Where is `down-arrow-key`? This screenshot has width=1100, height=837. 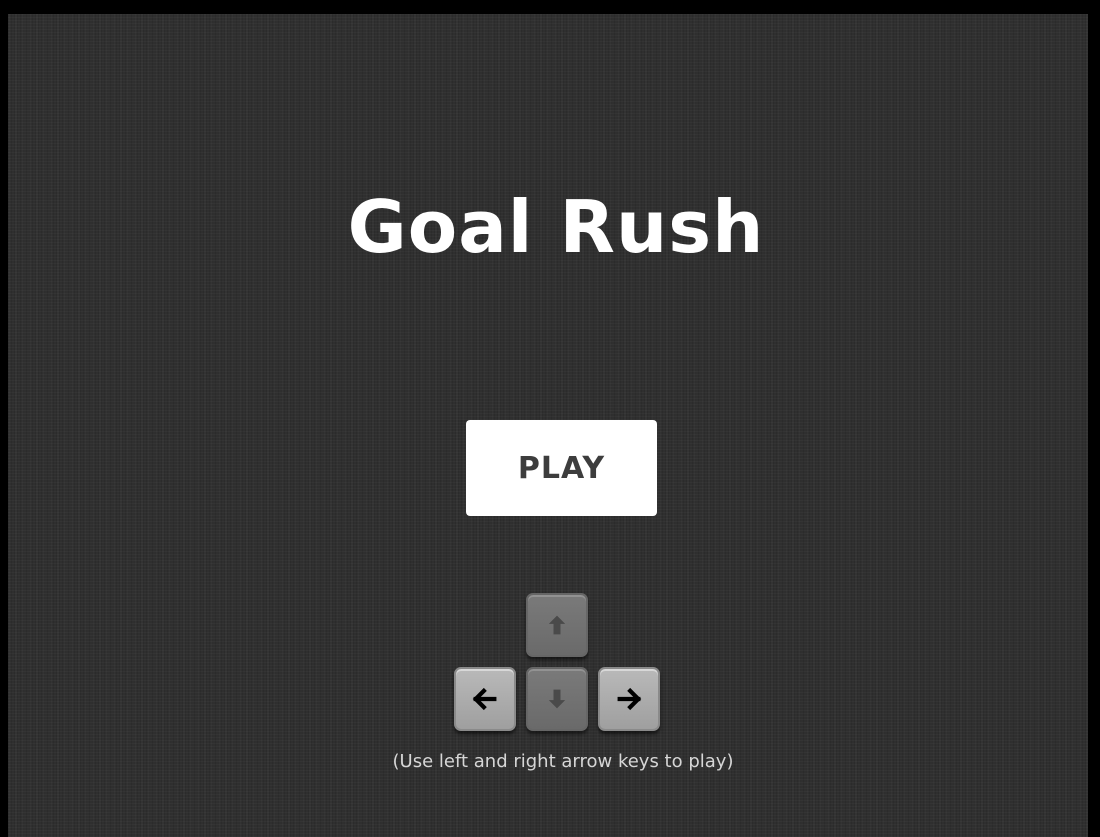 down-arrow-key is located at coordinates (557, 699).